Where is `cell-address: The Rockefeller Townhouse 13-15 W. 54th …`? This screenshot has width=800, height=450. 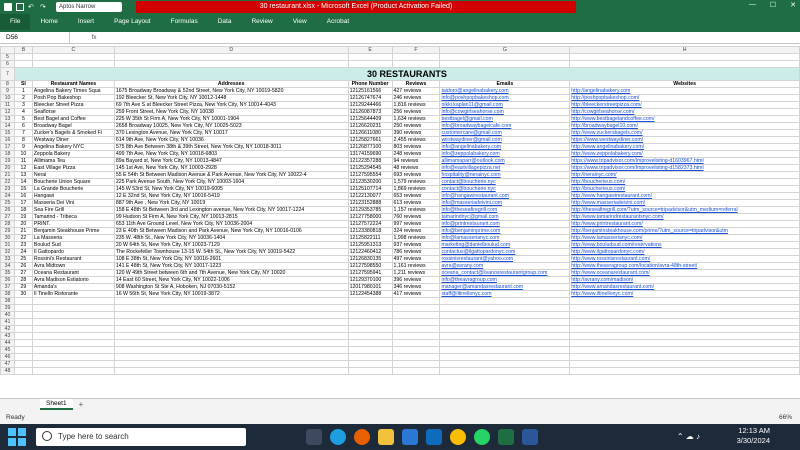 cell-address: The Rockefeller Townhouse 13-15 W. 54th … is located at coordinates (231, 252).